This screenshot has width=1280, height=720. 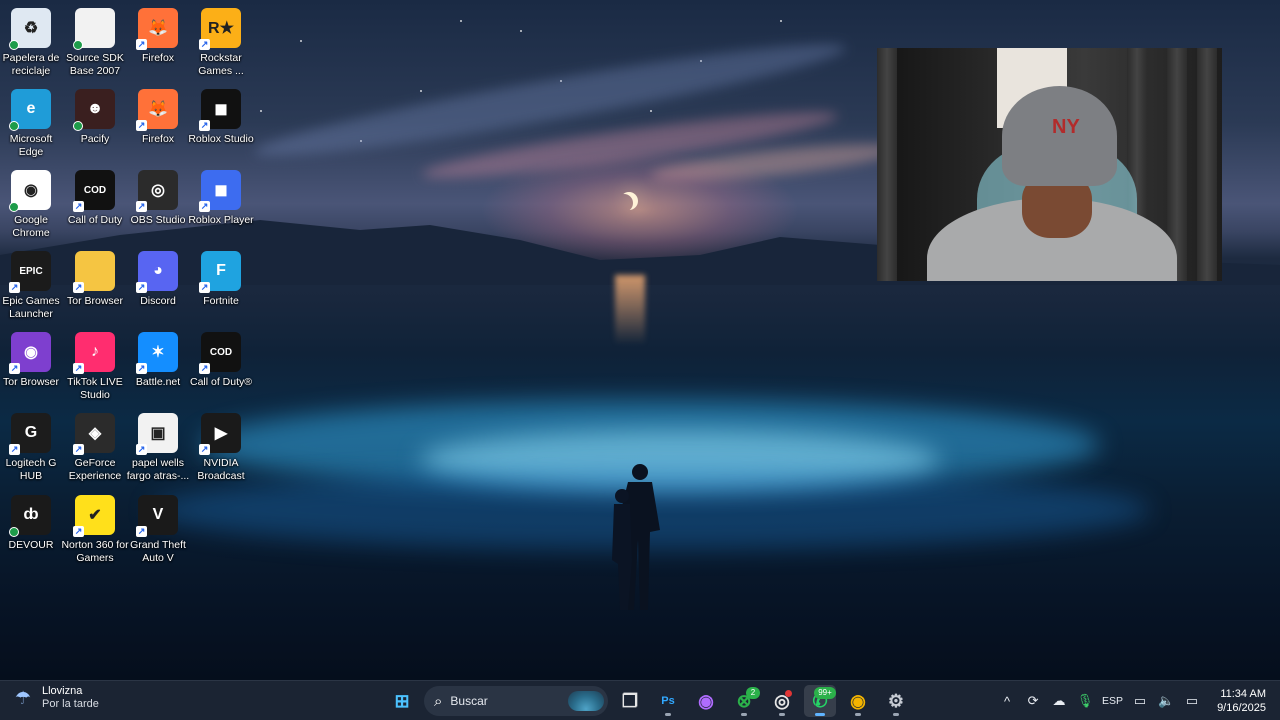 What do you see at coordinates (1241, 708) in the screenshot?
I see `clock-date: 9/16/2025` at bounding box center [1241, 708].